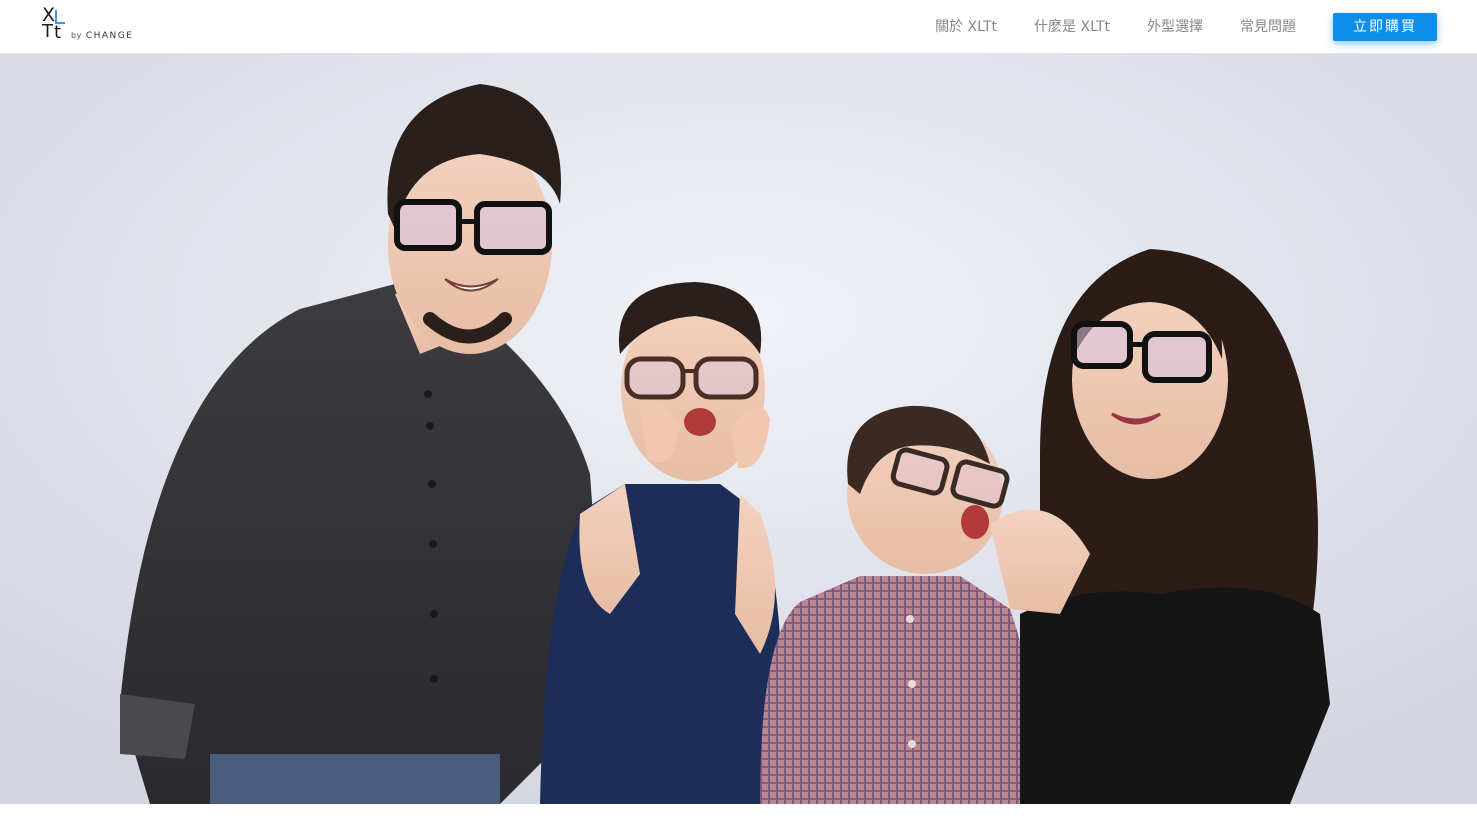 This screenshot has height=829, width=1477. Describe the element at coordinates (966, 27) in the screenshot. I see `nav-item-about: 關於 XLTt` at that location.